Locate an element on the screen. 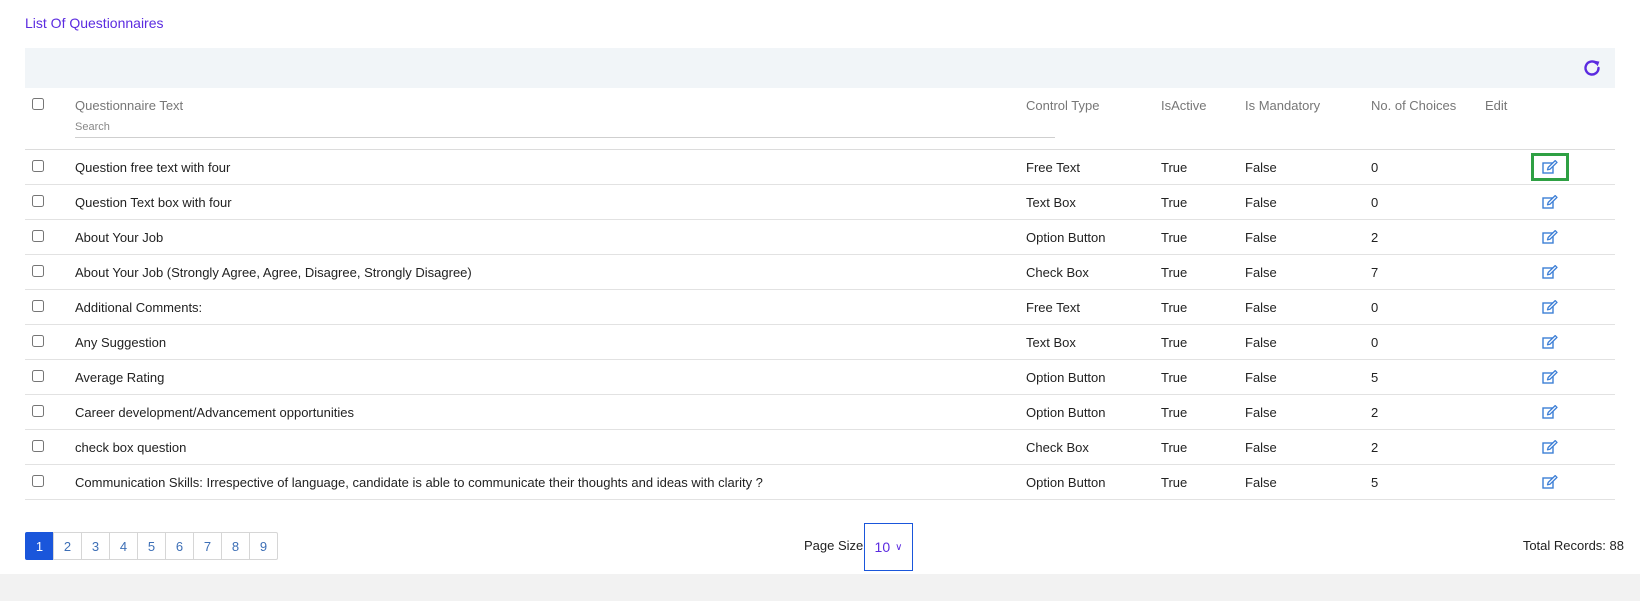 The width and height of the screenshot is (1640, 601). cell-control-type: Free Text is located at coordinates (1093, 307).